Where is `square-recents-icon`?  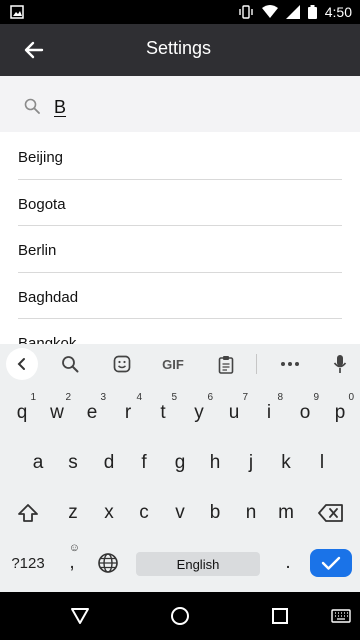
square-recents-icon is located at coordinates (280, 616).